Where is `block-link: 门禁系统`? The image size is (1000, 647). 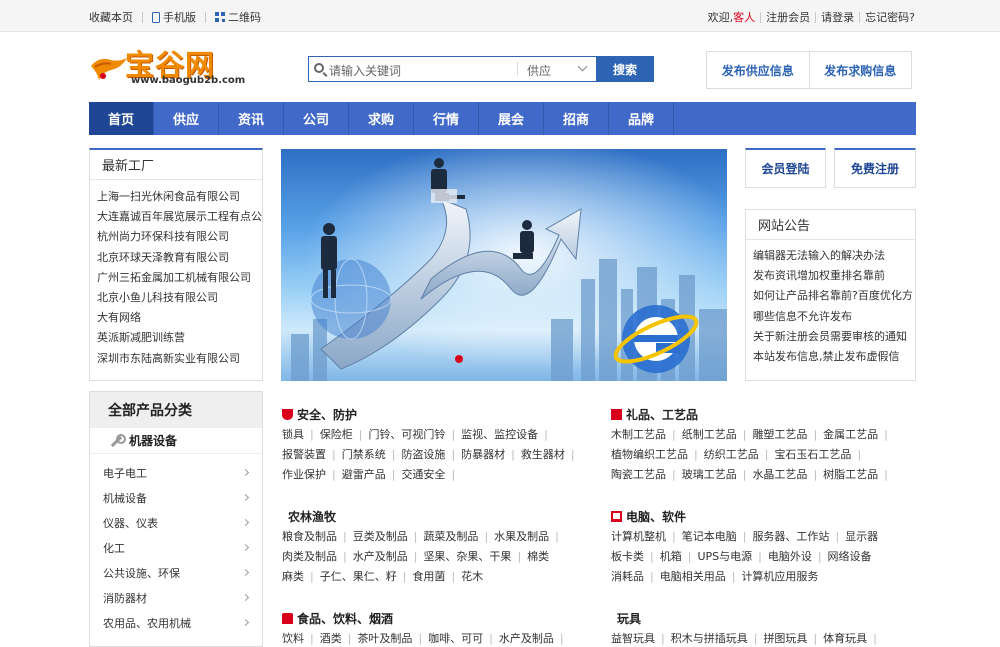 block-link: 门禁系统 is located at coordinates (364, 455).